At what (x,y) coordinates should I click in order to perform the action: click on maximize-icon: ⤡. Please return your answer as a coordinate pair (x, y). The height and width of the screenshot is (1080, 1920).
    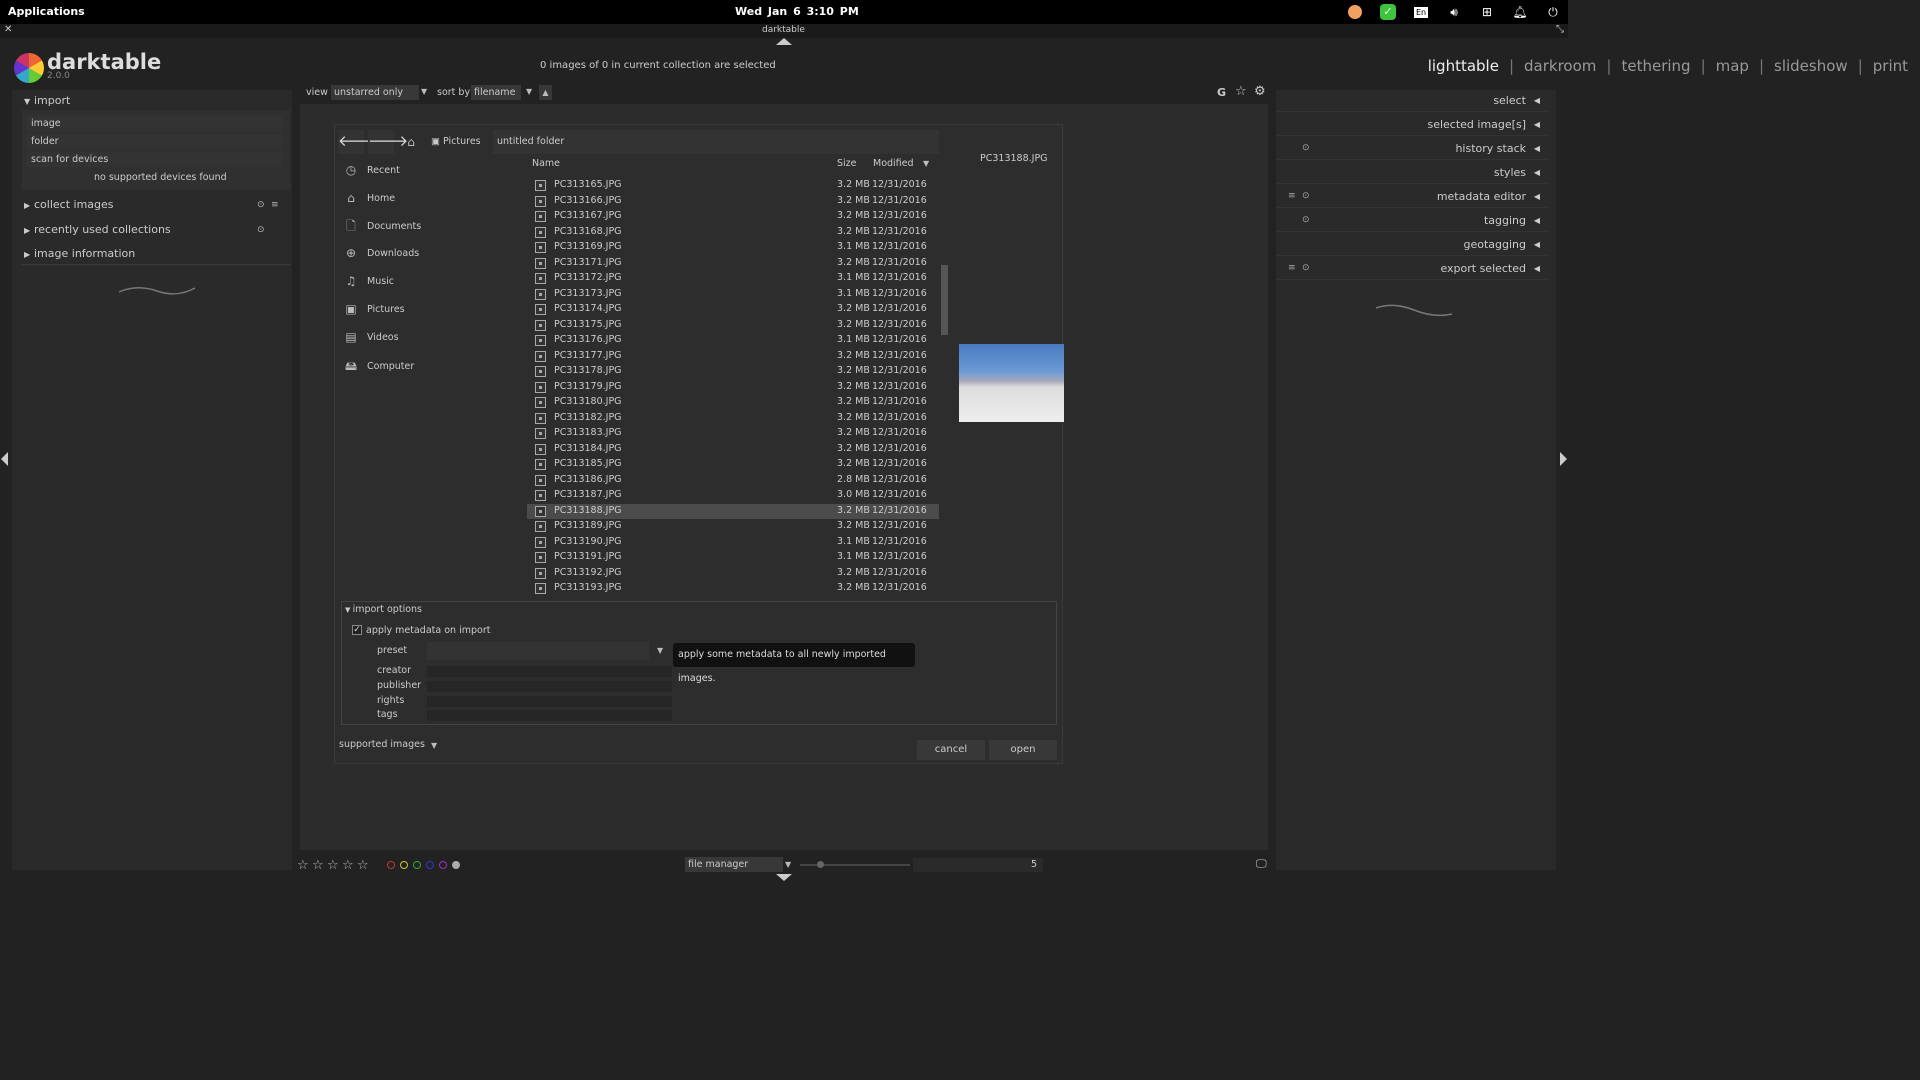
    Looking at the image, I should click on (1560, 29).